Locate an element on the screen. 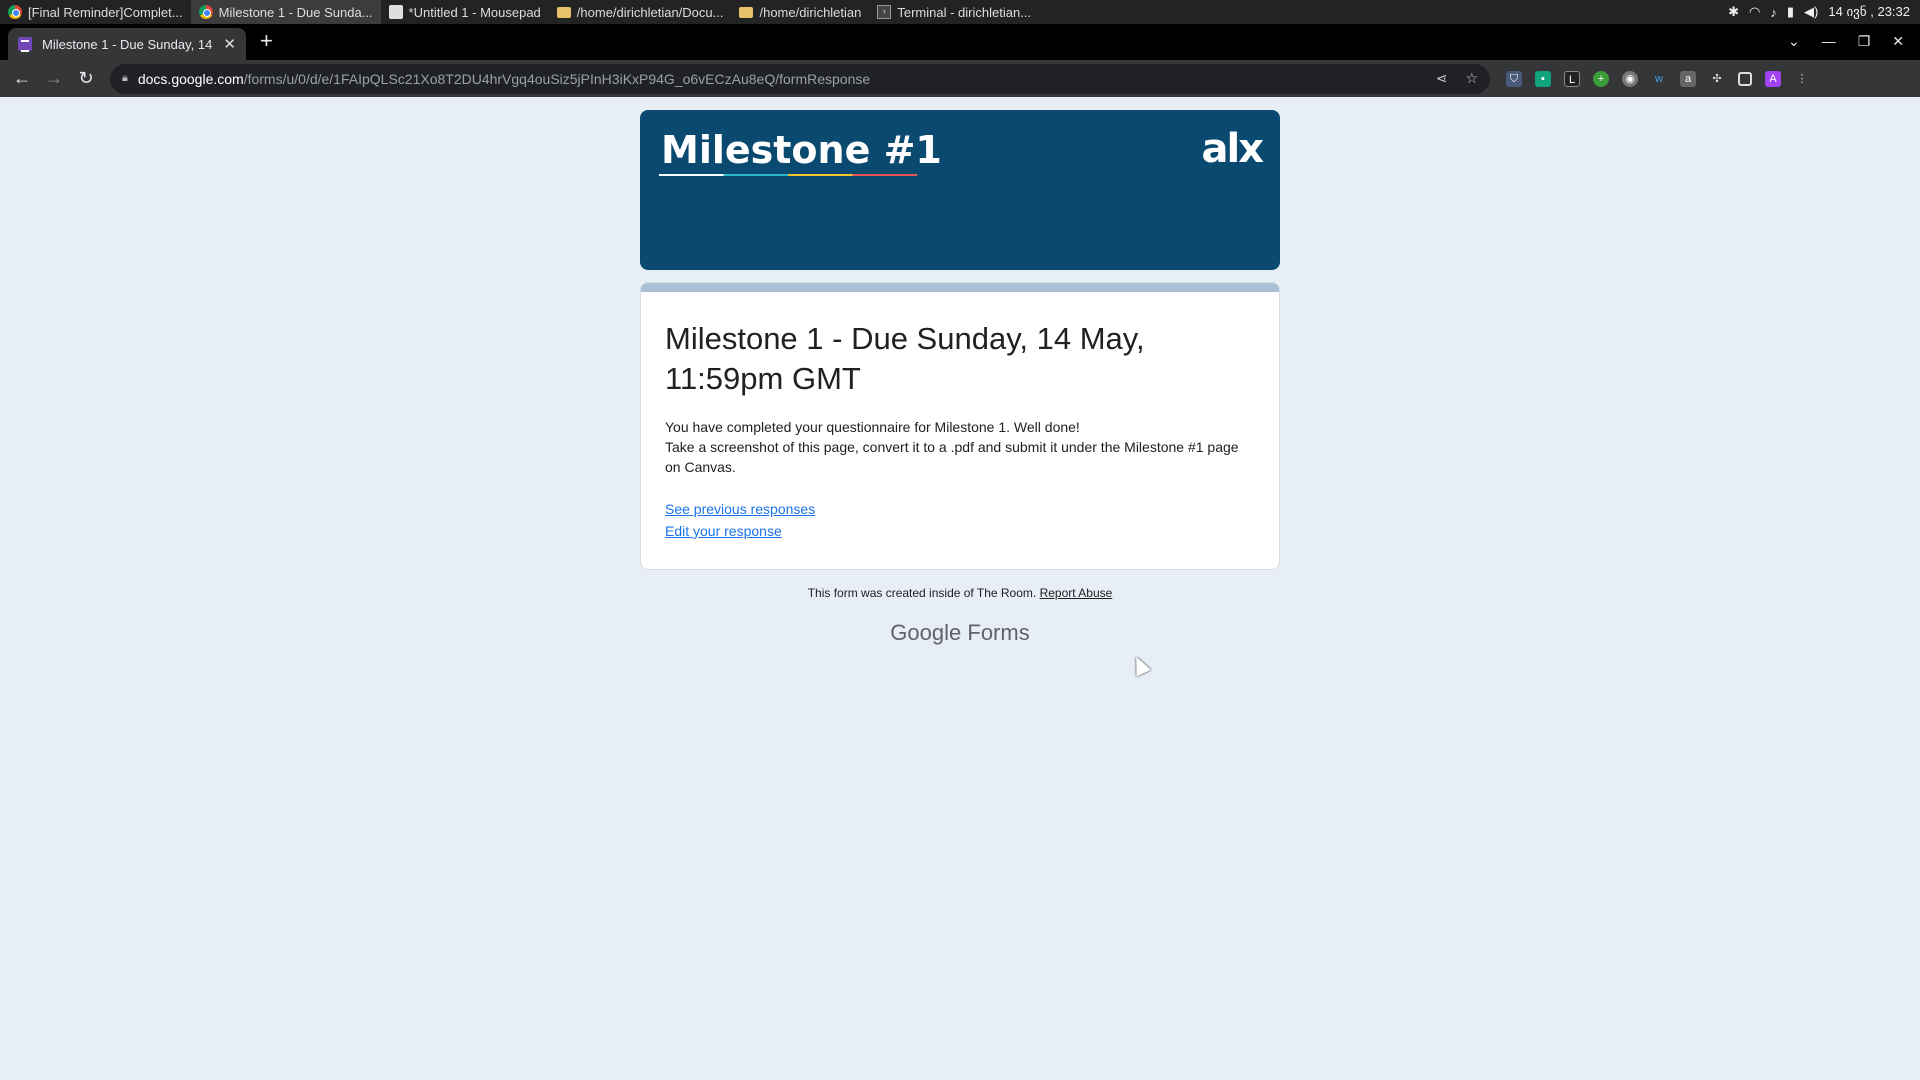  terminal-icon: › is located at coordinates (884, 12).